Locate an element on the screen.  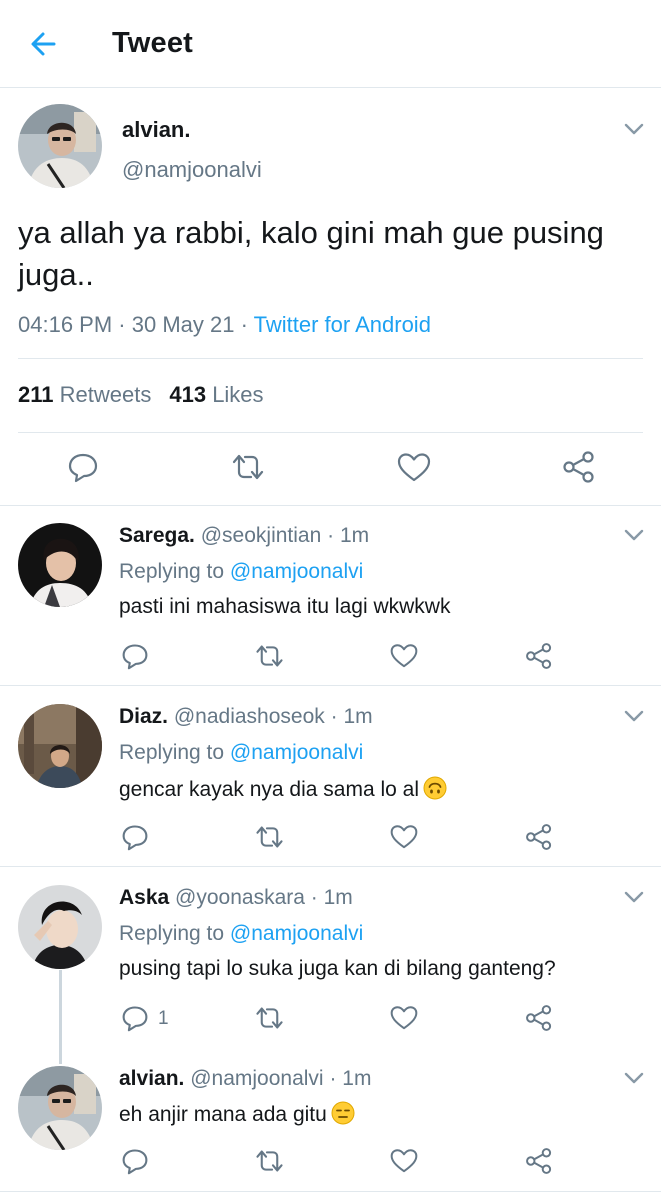
tweet-time: 04:16 PM is located at coordinates (65, 324).